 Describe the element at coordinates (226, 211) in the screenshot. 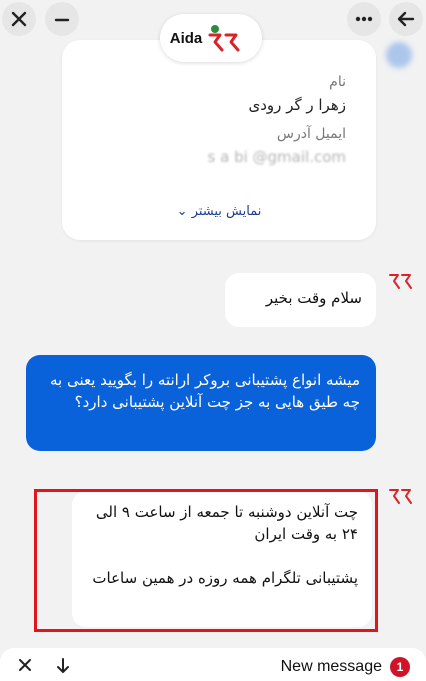

I see `show-more-label: نمایش بیشتر` at that location.